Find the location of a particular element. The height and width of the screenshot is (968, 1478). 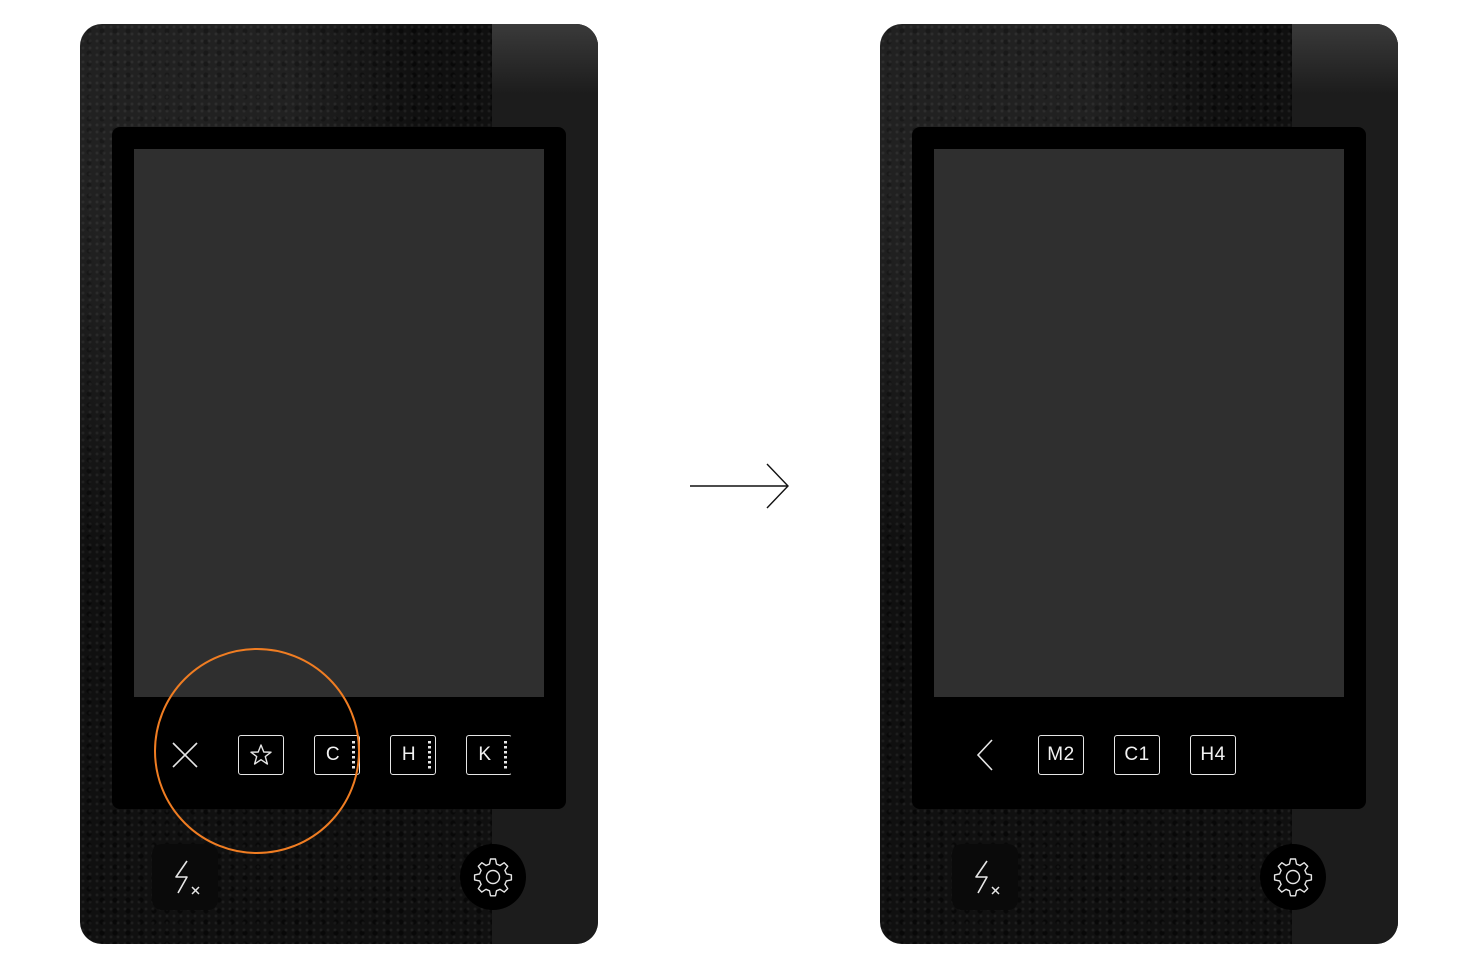

filter-category-h: H is located at coordinates (413, 755).